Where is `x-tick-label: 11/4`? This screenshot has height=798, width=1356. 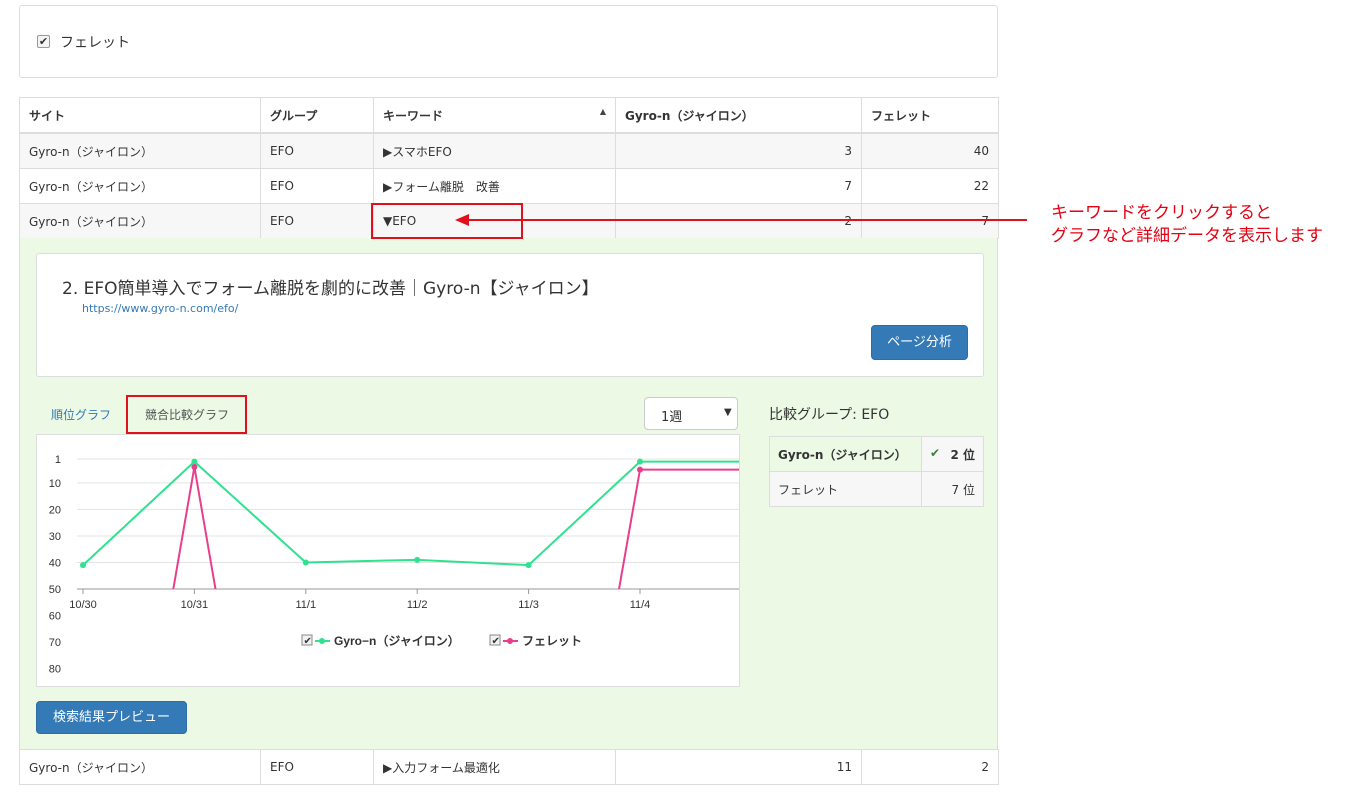 x-tick-label: 11/4 is located at coordinates (640, 605).